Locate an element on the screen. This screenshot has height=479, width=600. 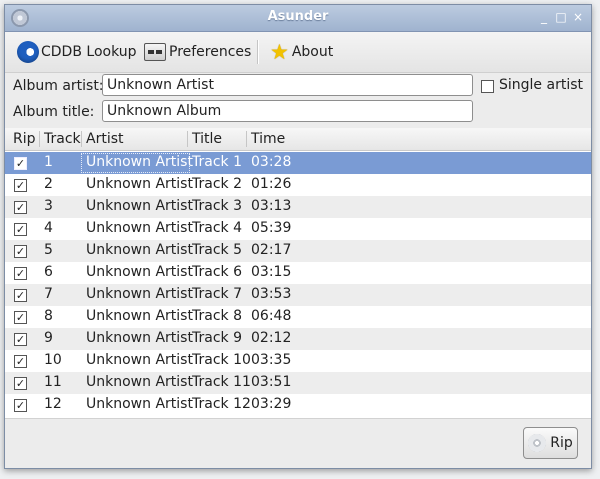
table-row: ✓ 3 Unknown Artist Track 3 03:13 is located at coordinates (298, 207).